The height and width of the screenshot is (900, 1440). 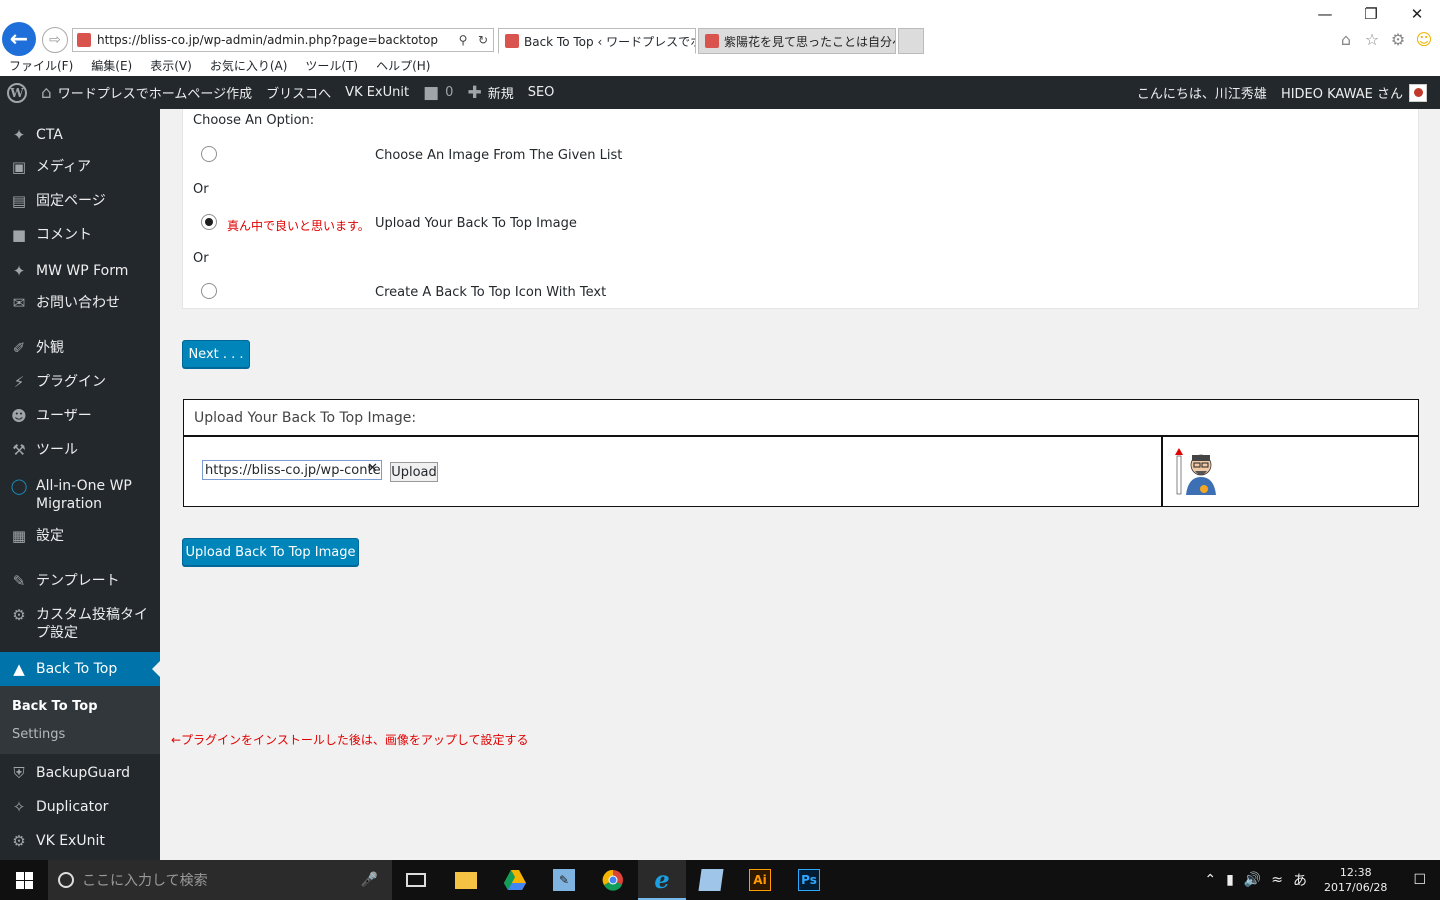 What do you see at coordinates (414, 472) in the screenshot?
I see `upload-button: Upload` at bounding box center [414, 472].